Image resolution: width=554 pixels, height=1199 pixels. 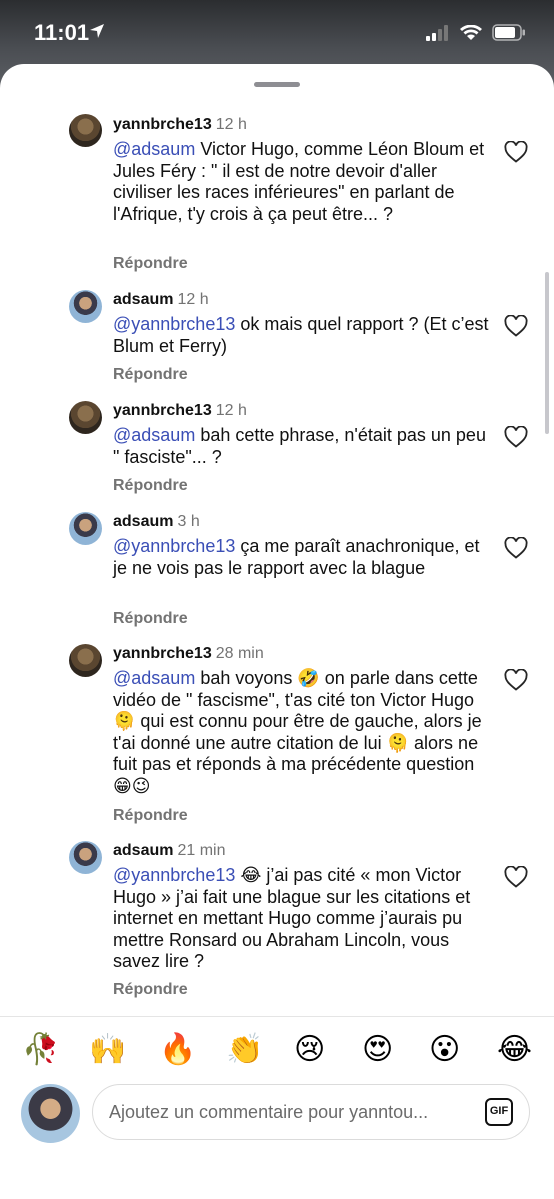 What do you see at coordinates (62, 32) in the screenshot?
I see `status-time: 11:01` at bounding box center [62, 32].